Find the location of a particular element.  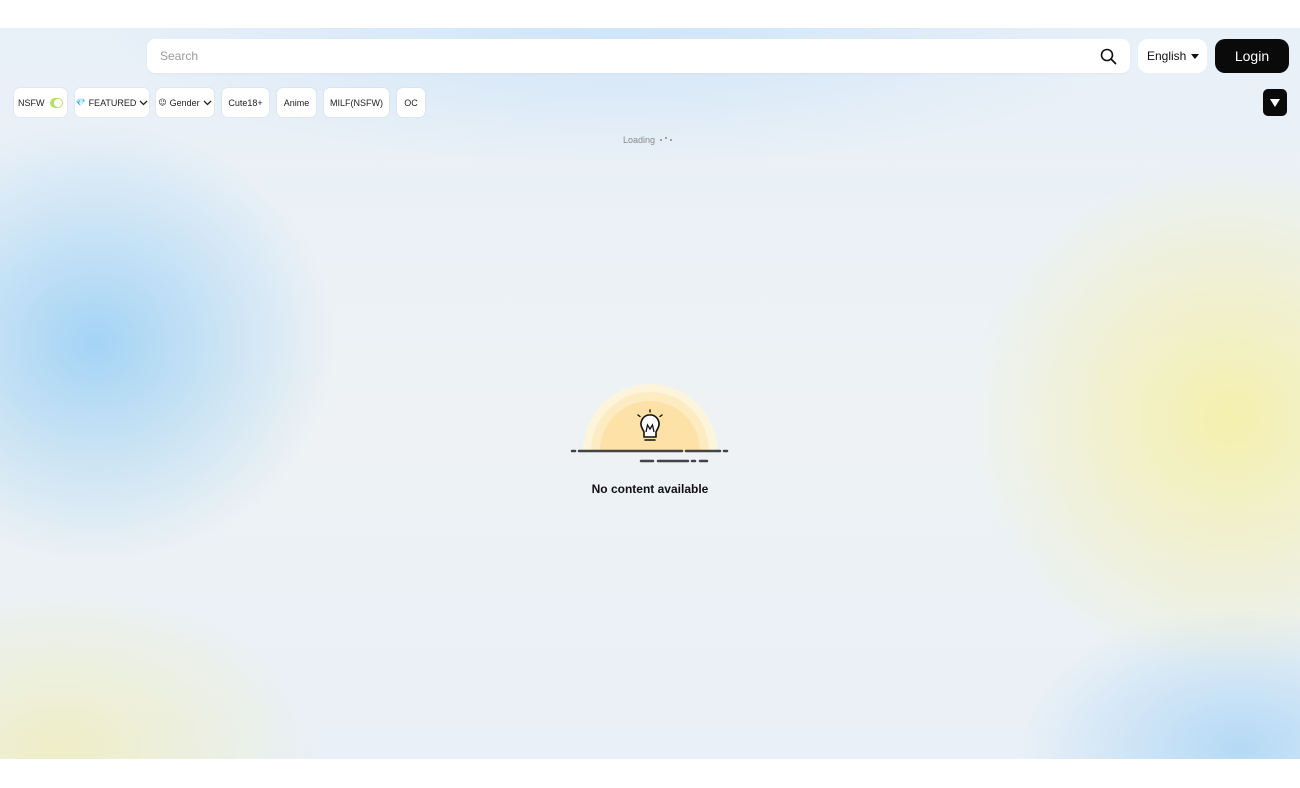

gem-icon: 💎 is located at coordinates (80, 102).